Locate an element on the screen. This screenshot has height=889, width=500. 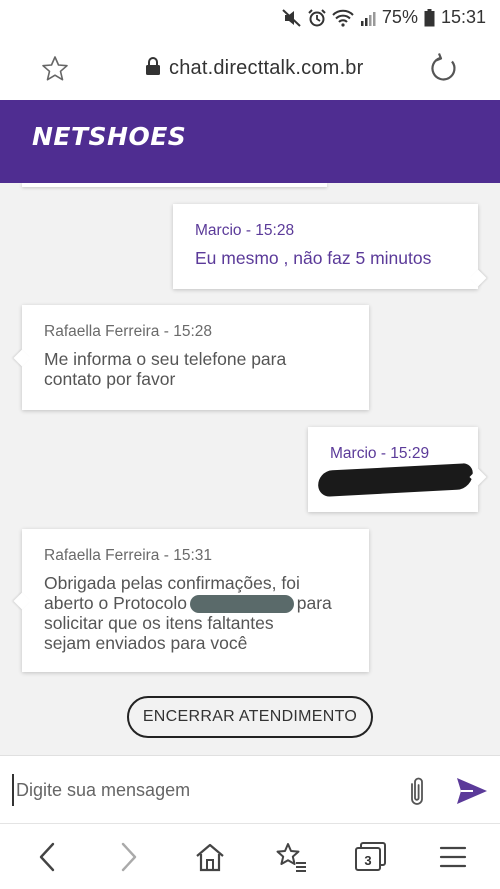
message-composer is located at coordinates (250, 789).